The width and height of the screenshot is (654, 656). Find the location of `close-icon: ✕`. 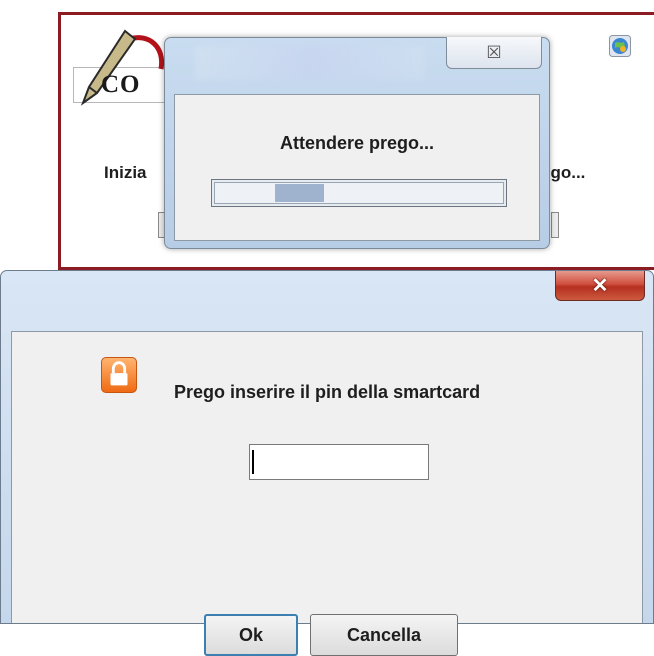

close-icon: ✕ is located at coordinates (600, 286).